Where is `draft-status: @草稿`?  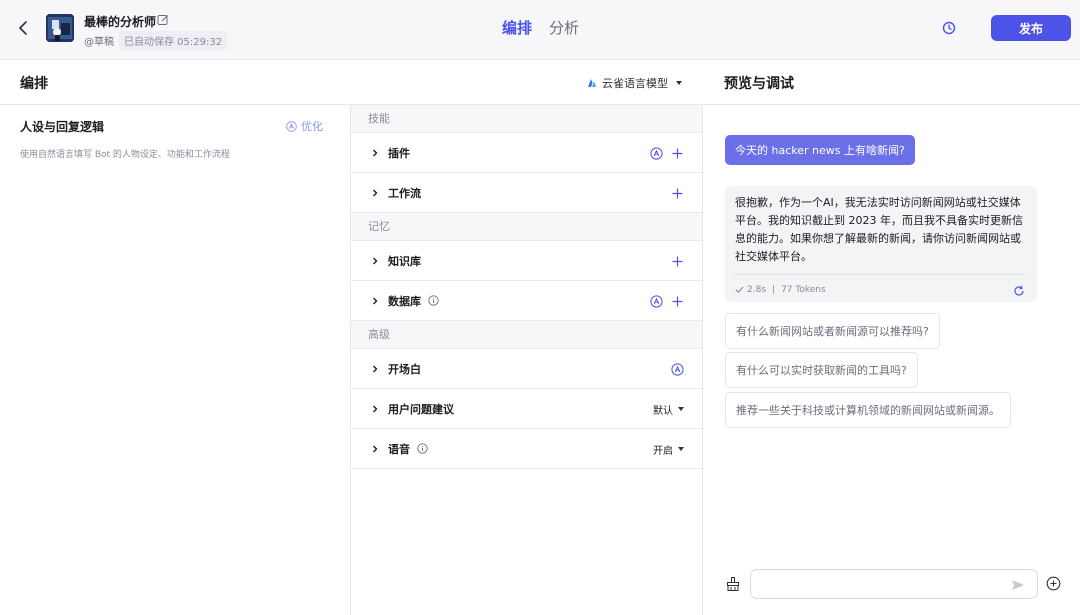
draft-status: @草稿 is located at coordinates (99, 42).